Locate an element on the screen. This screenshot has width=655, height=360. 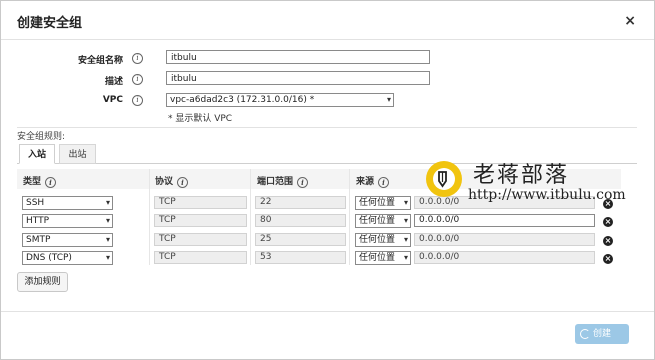
column-header-label: 协议 is located at coordinates (164, 182).